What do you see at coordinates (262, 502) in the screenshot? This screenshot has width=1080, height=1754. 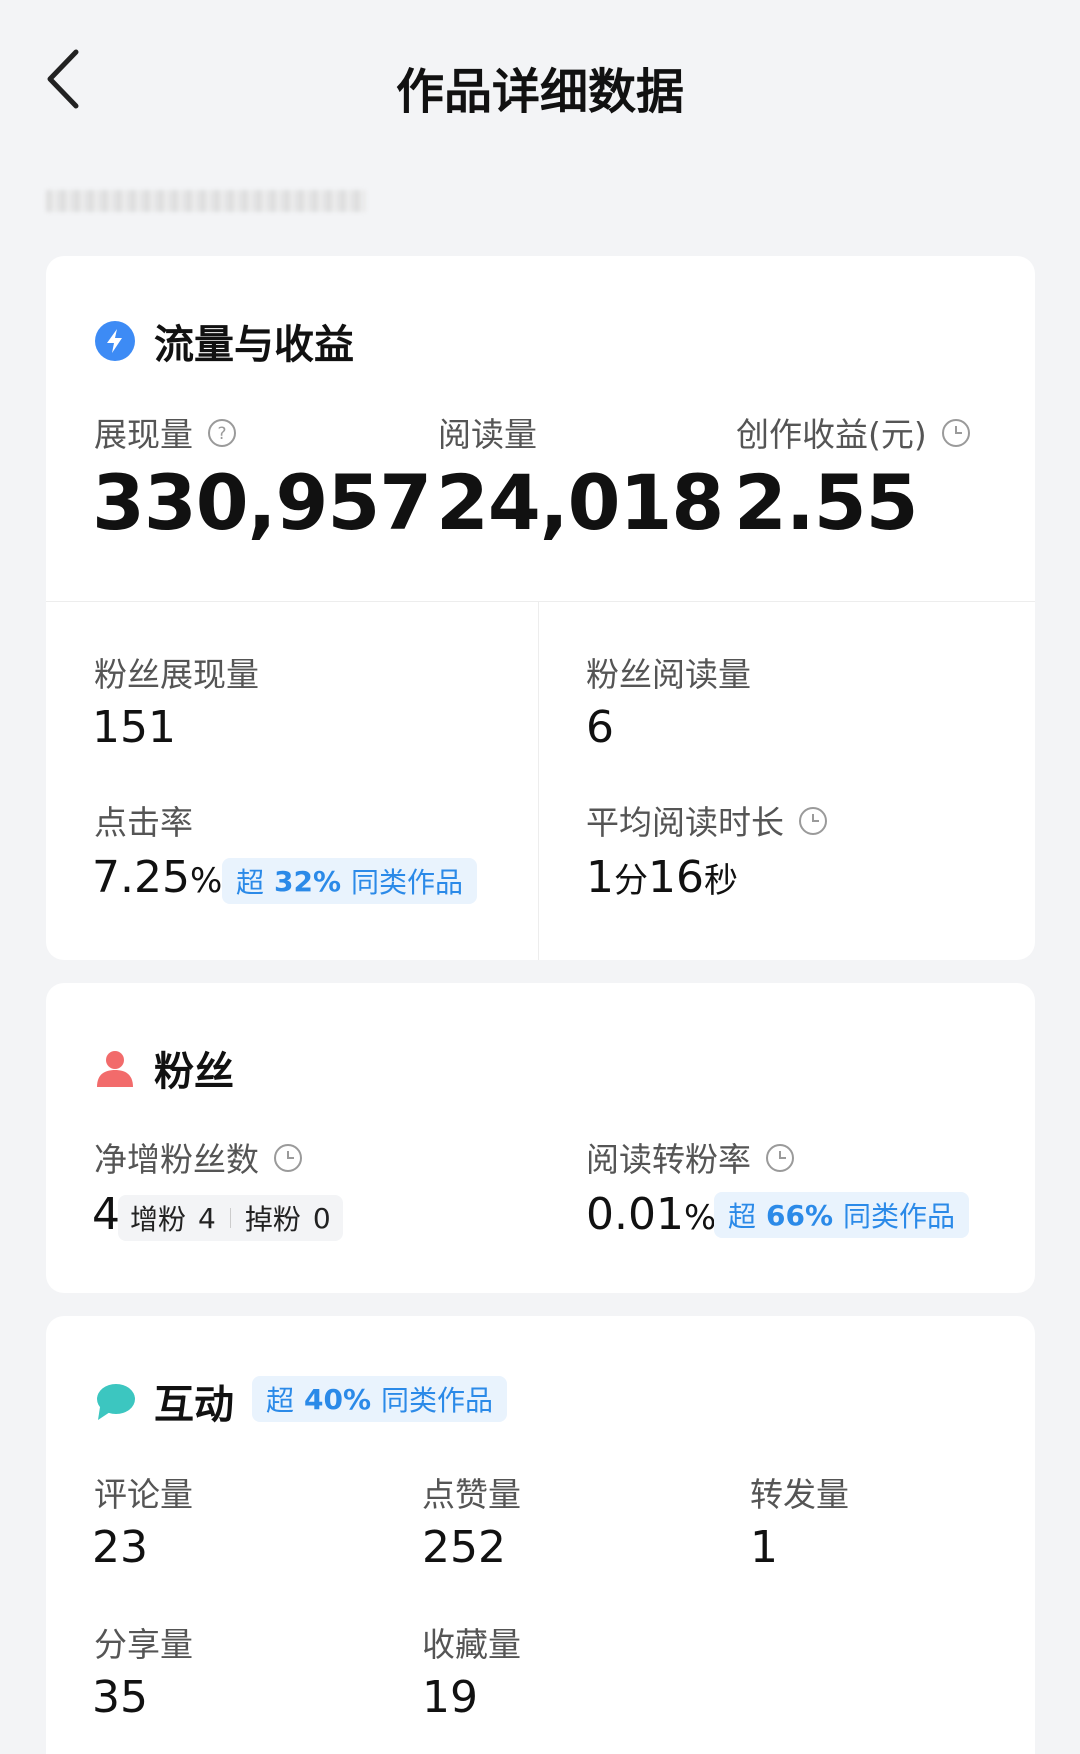 I see `impressions-value: 330,957` at bounding box center [262, 502].